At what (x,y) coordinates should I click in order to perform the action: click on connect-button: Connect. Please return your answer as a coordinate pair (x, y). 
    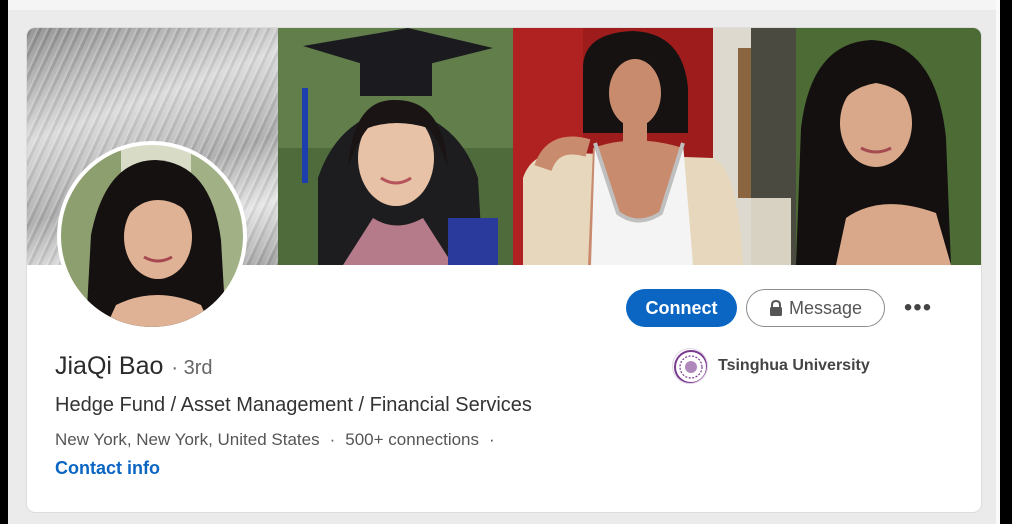
    Looking at the image, I should click on (681, 308).